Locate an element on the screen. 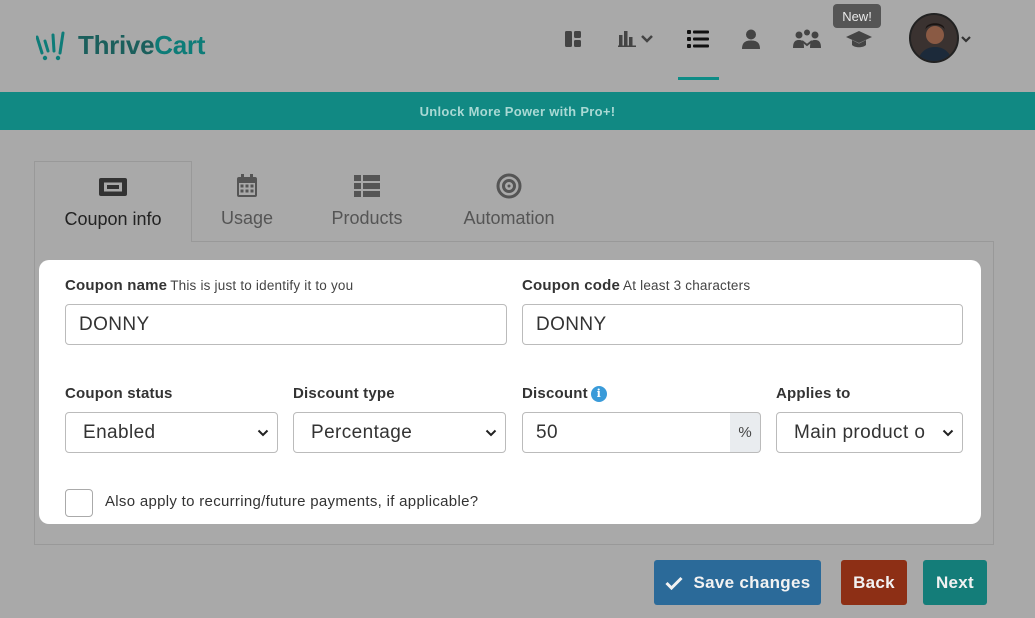  tab-usage: Usage is located at coordinates (247, 201).